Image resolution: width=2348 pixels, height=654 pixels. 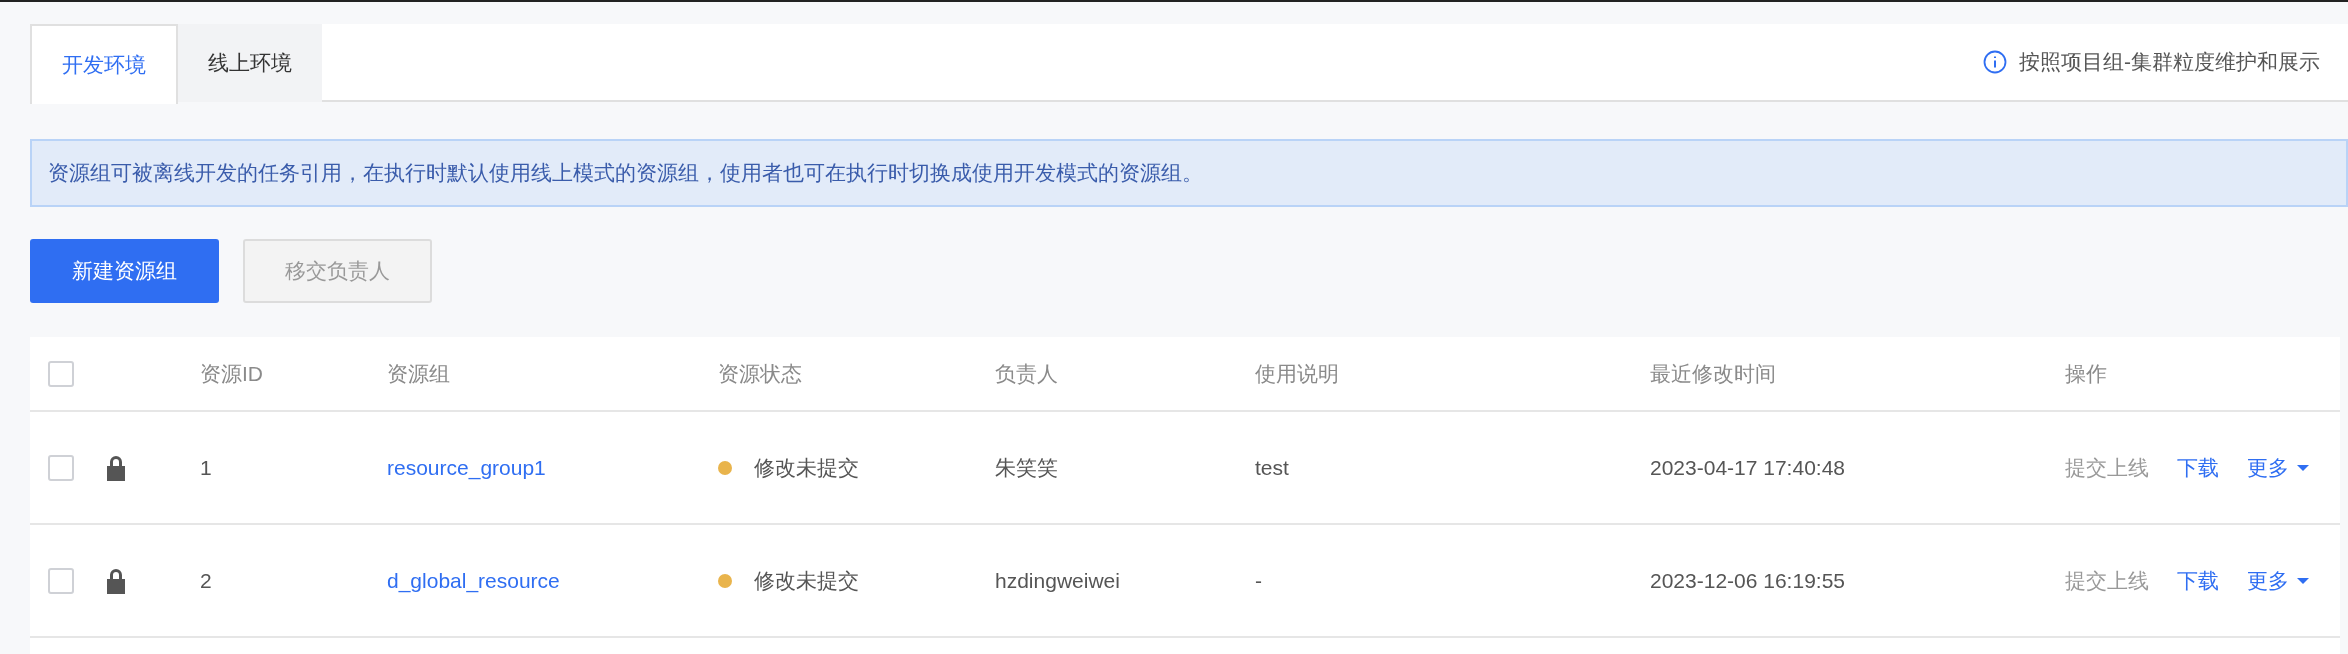 I want to click on column-header: 负责人, so click(x=1026, y=373).